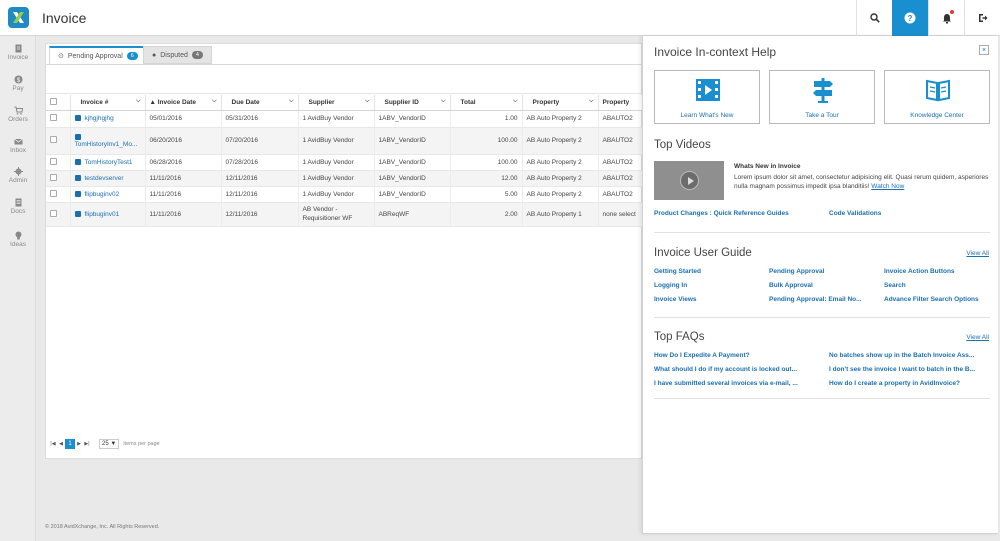 The image size is (1000, 541). What do you see at coordinates (796, 271) in the screenshot?
I see `guide-link: Pending Approval` at bounding box center [796, 271].